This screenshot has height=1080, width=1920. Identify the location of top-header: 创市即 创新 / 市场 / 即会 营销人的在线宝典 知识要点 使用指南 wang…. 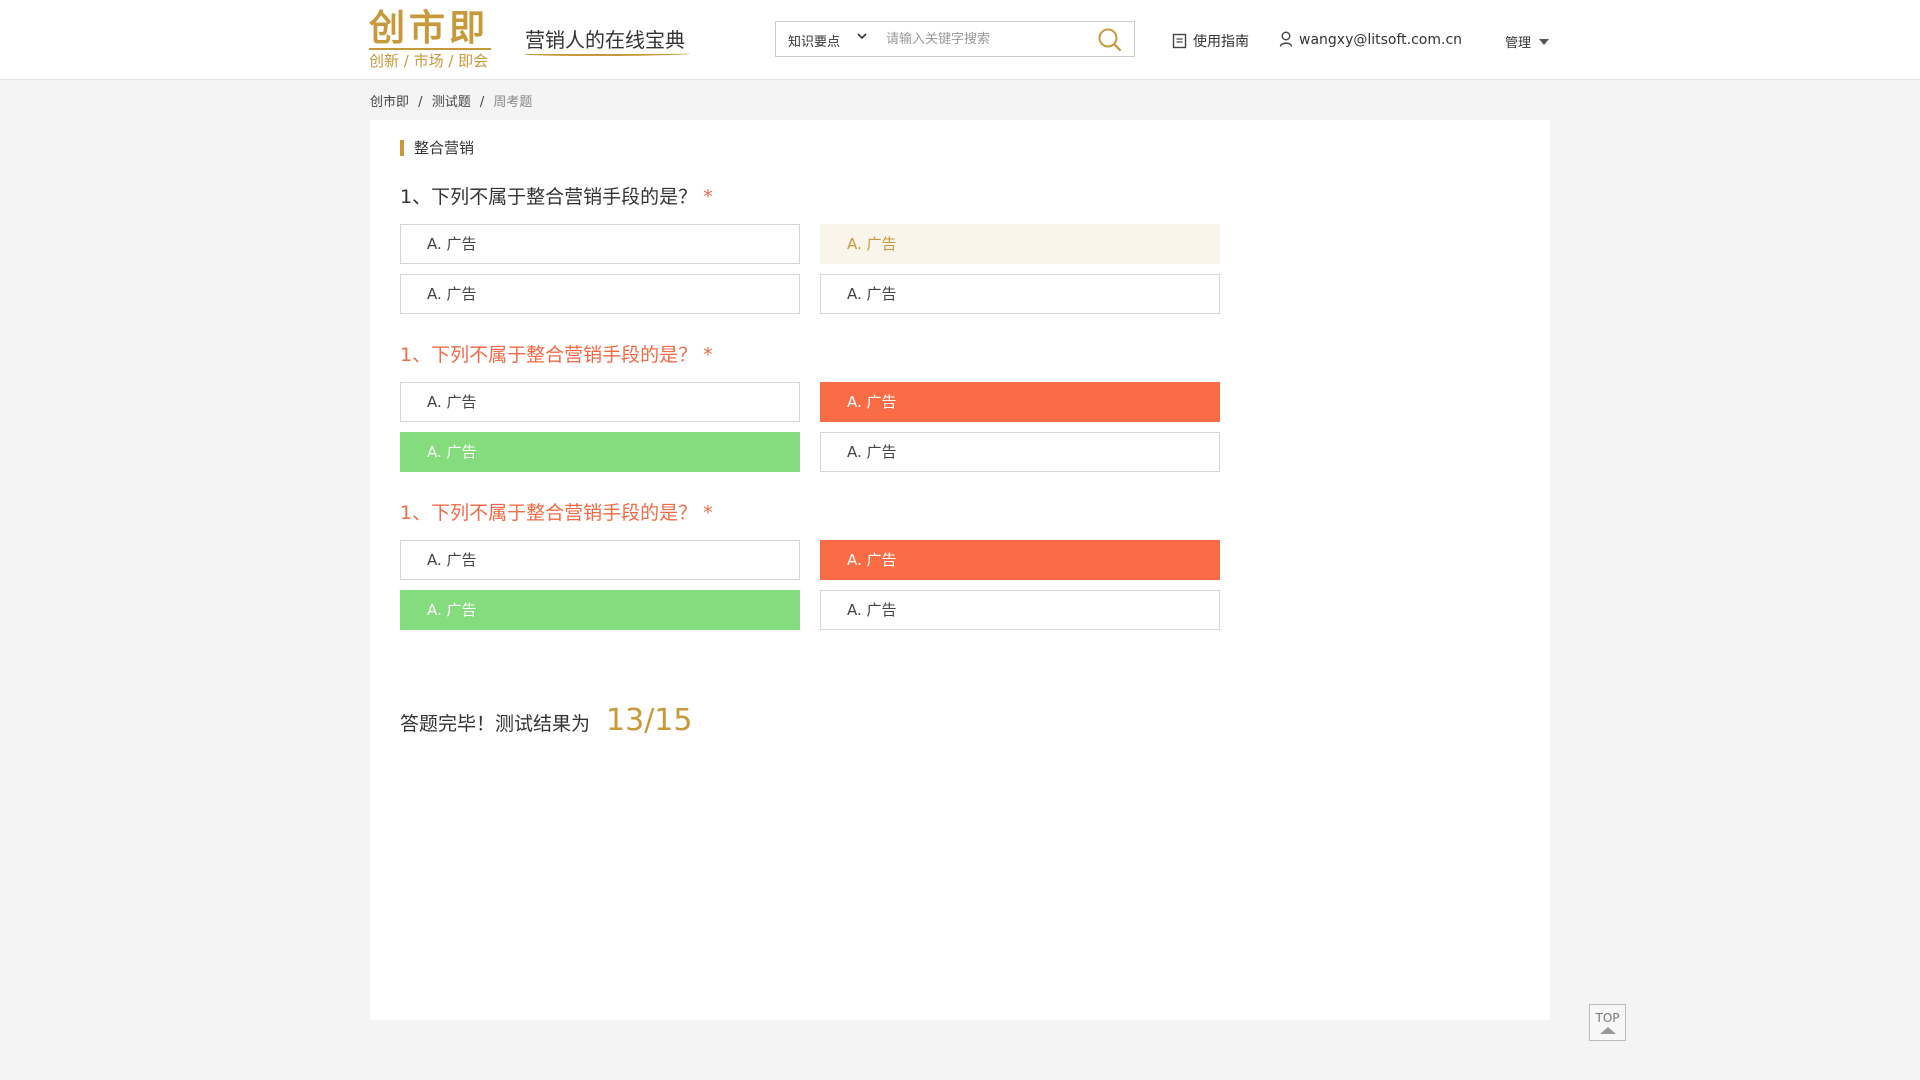
(960, 40).